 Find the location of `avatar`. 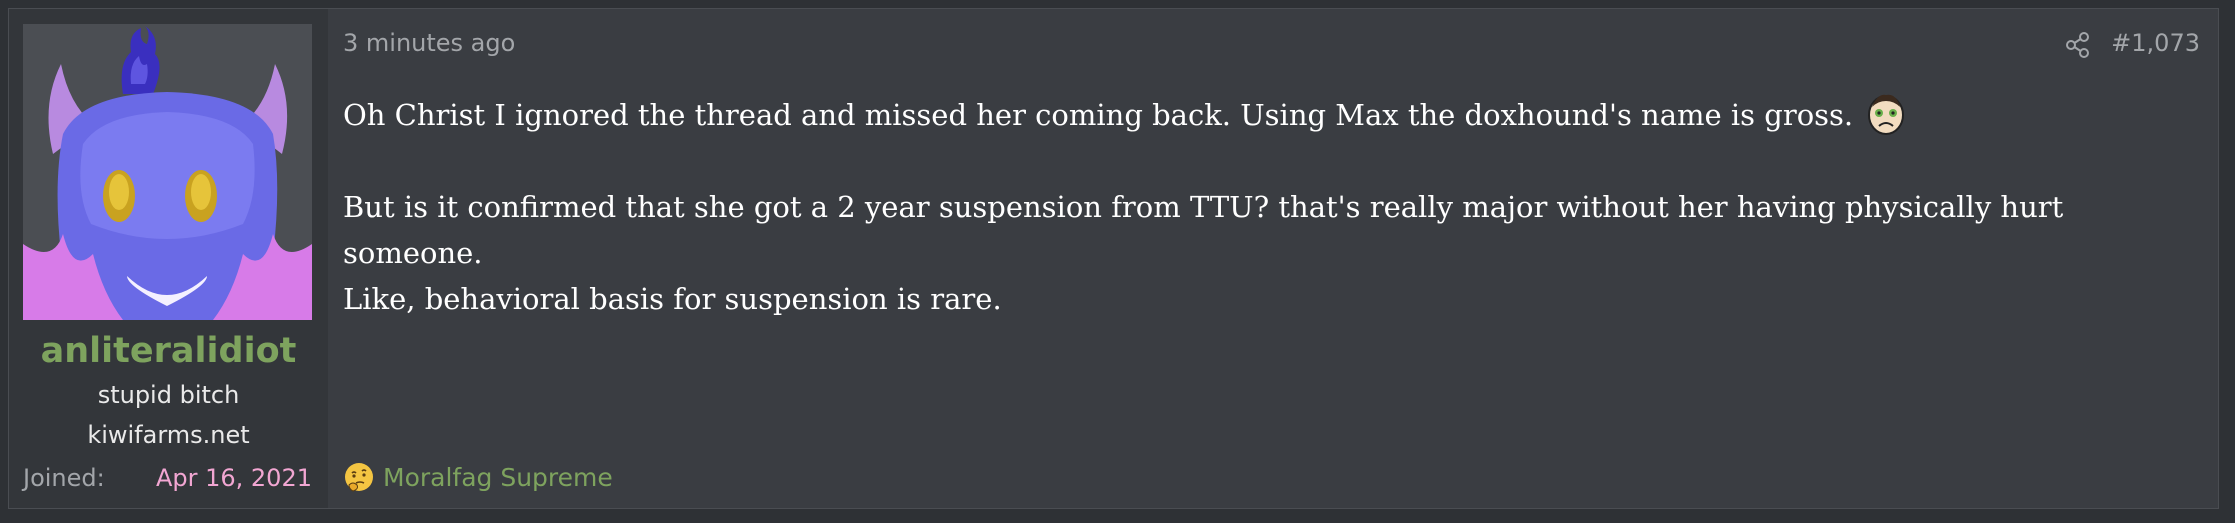

avatar is located at coordinates (167, 172).